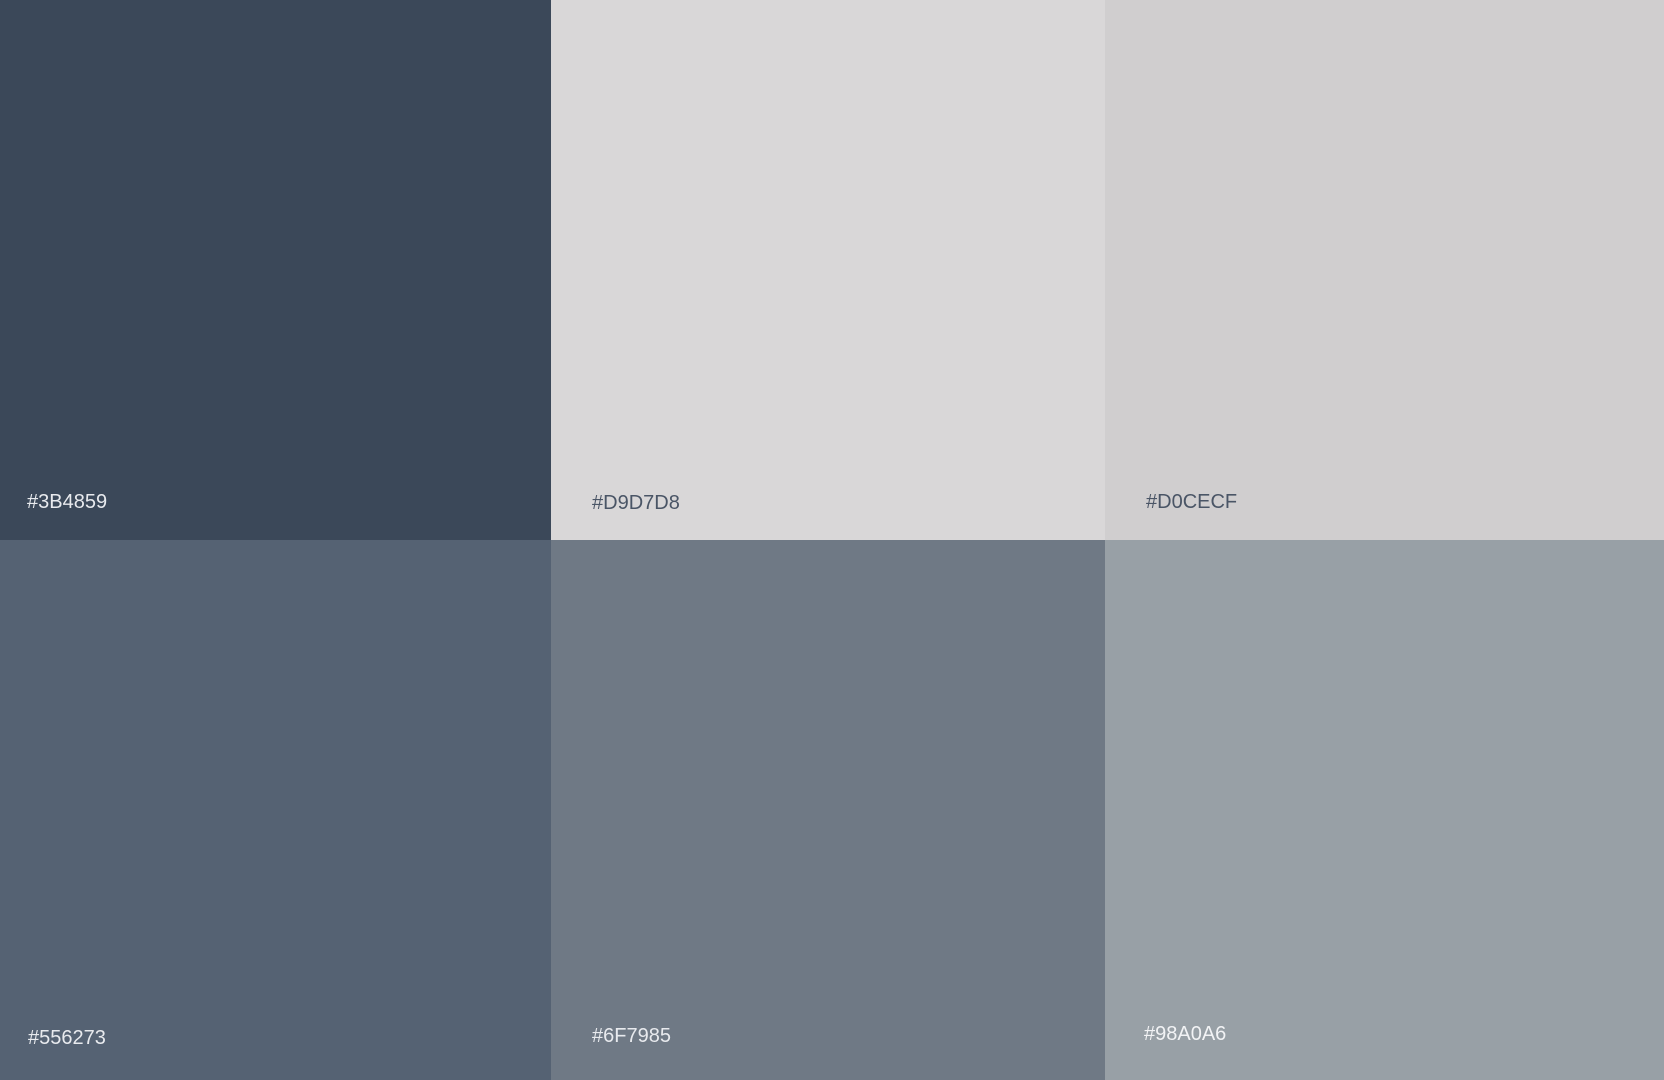  What do you see at coordinates (1192, 502) in the screenshot?
I see `swatch-hex-label: #D0CECF` at bounding box center [1192, 502].